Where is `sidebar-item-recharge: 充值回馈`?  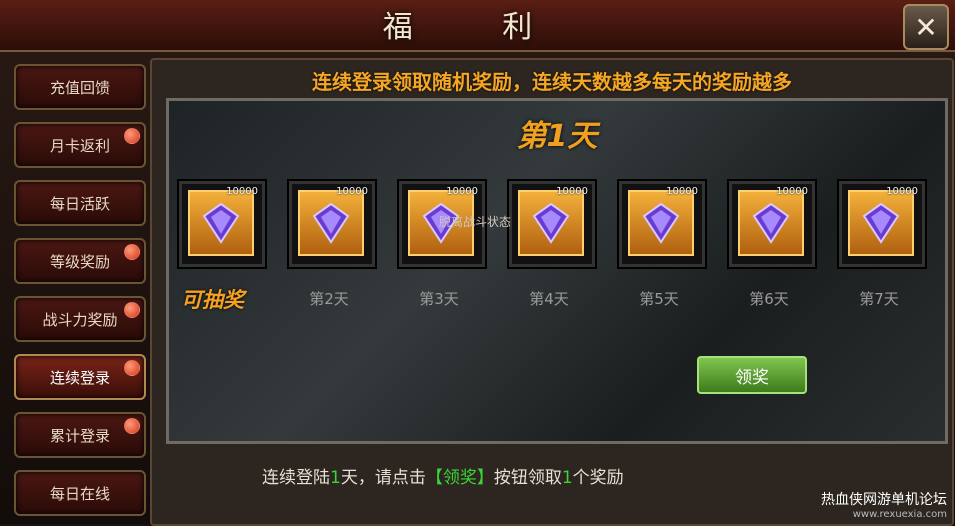 sidebar-item-recharge: 充值回馈 is located at coordinates (80, 87).